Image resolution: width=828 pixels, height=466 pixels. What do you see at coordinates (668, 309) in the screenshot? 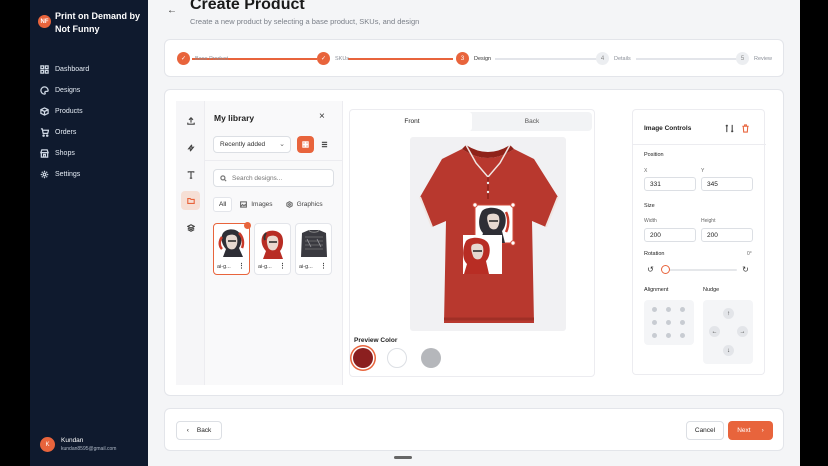
I see `align-top-center` at bounding box center [668, 309].